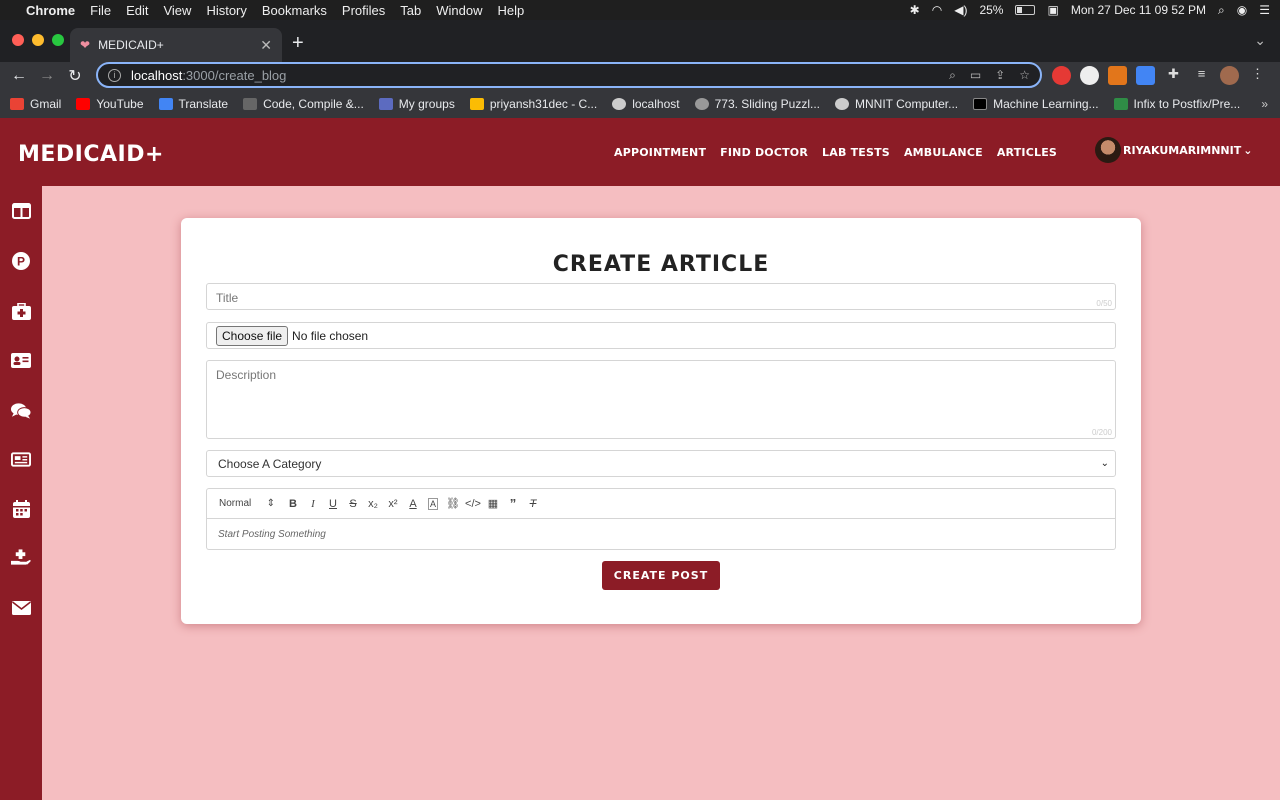 This screenshot has width=1280, height=800. What do you see at coordinates (1117, 75) in the screenshot?
I see `metamask-fox-icon` at bounding box center [1117, 75].